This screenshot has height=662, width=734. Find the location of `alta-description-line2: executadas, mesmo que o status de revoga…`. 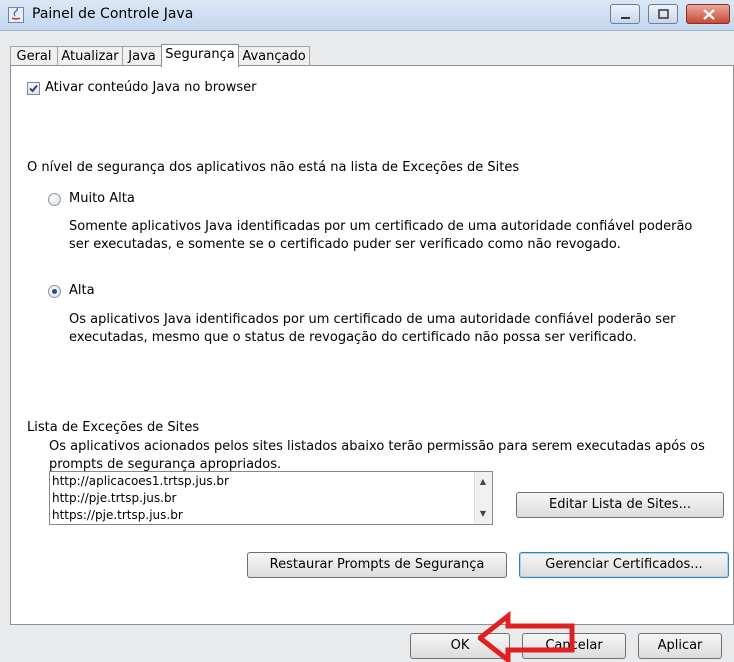

alta-description-line2: executadas, mesmo que o status de revoga… is located at coordinates (353, 337).